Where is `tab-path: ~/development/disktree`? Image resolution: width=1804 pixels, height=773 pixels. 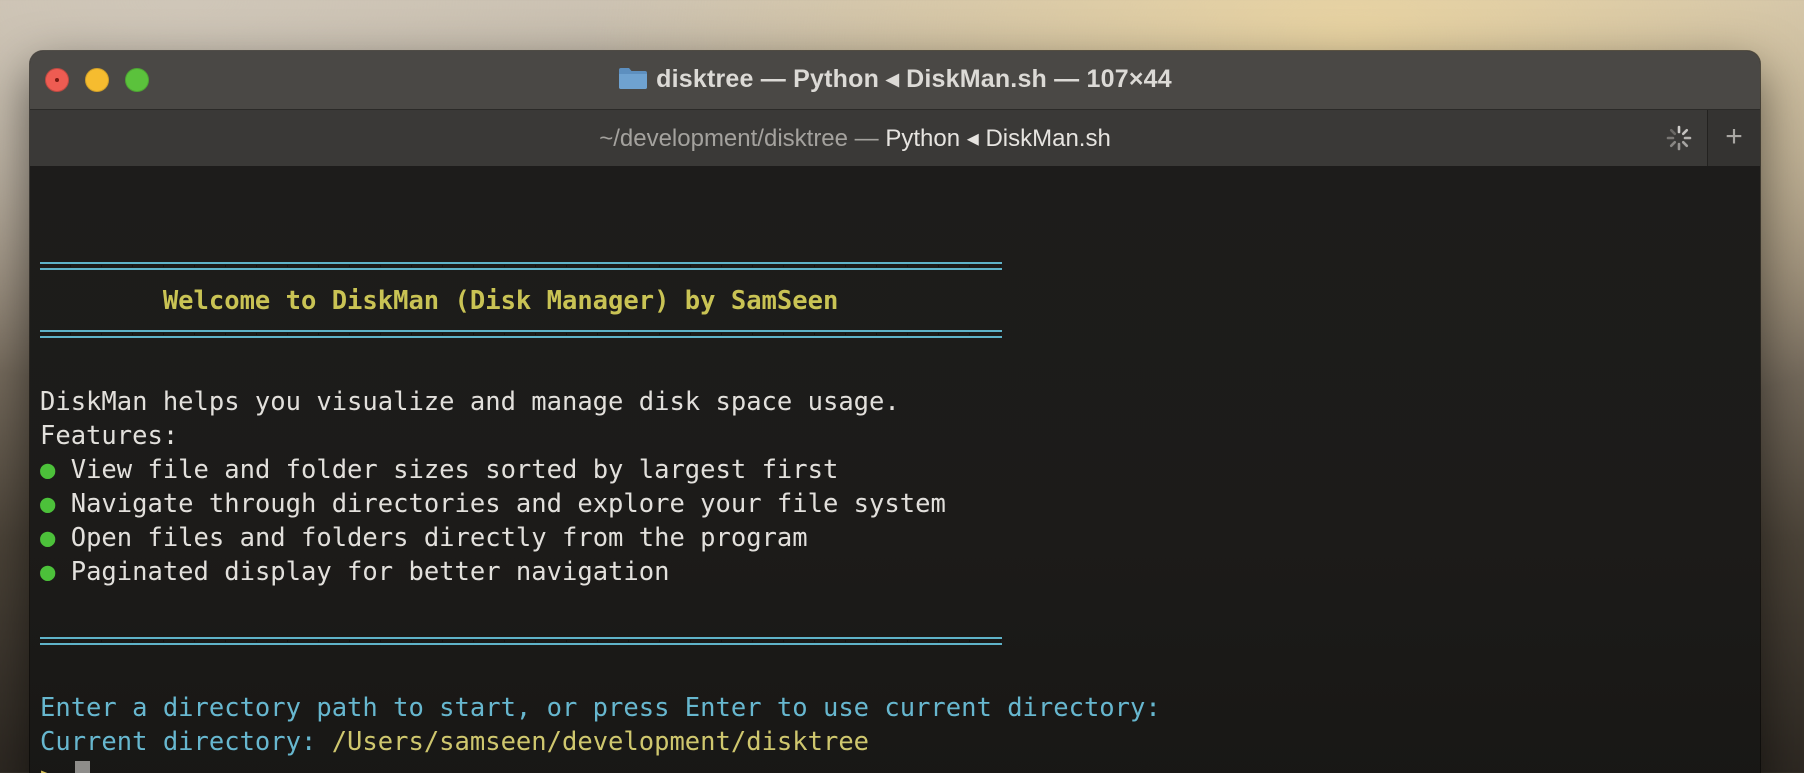
tab-path: ~/development/disktree is located at coordinates (723, 138).